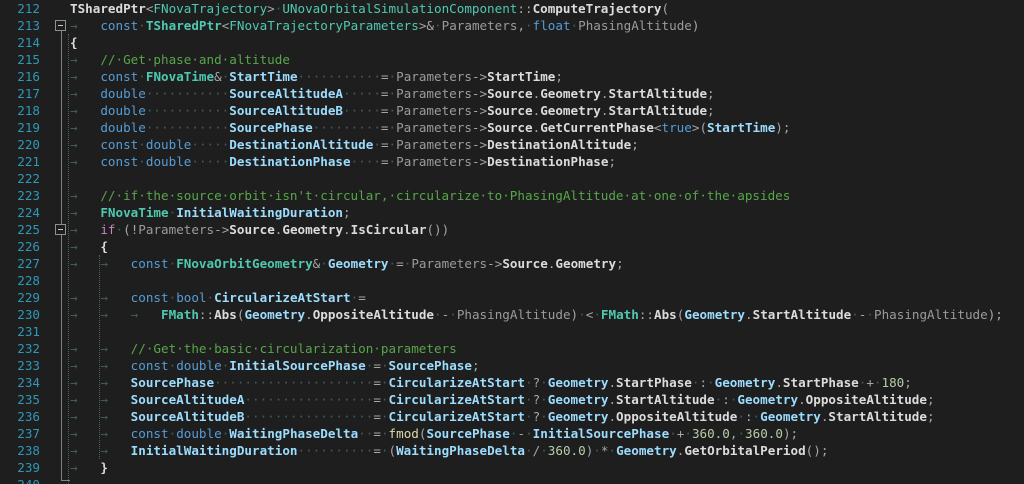 This screenshot has width=1024, height=484. I want to click on whitespace-glyph: ·····················, so click(294, 382).